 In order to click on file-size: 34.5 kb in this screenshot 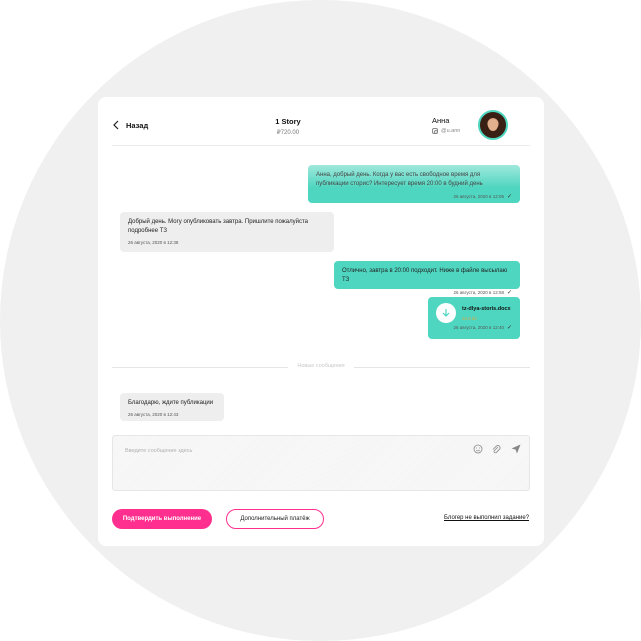, I will do `click(469, 318)`.